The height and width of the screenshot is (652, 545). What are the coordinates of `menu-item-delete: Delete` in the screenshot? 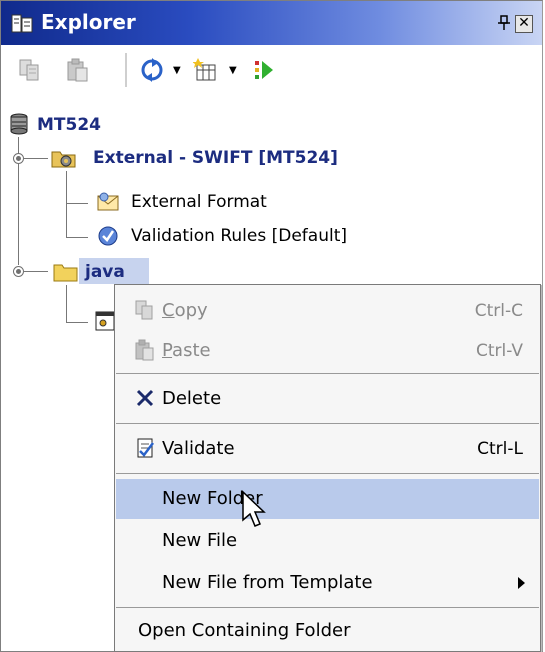 It's located at (327, 399).